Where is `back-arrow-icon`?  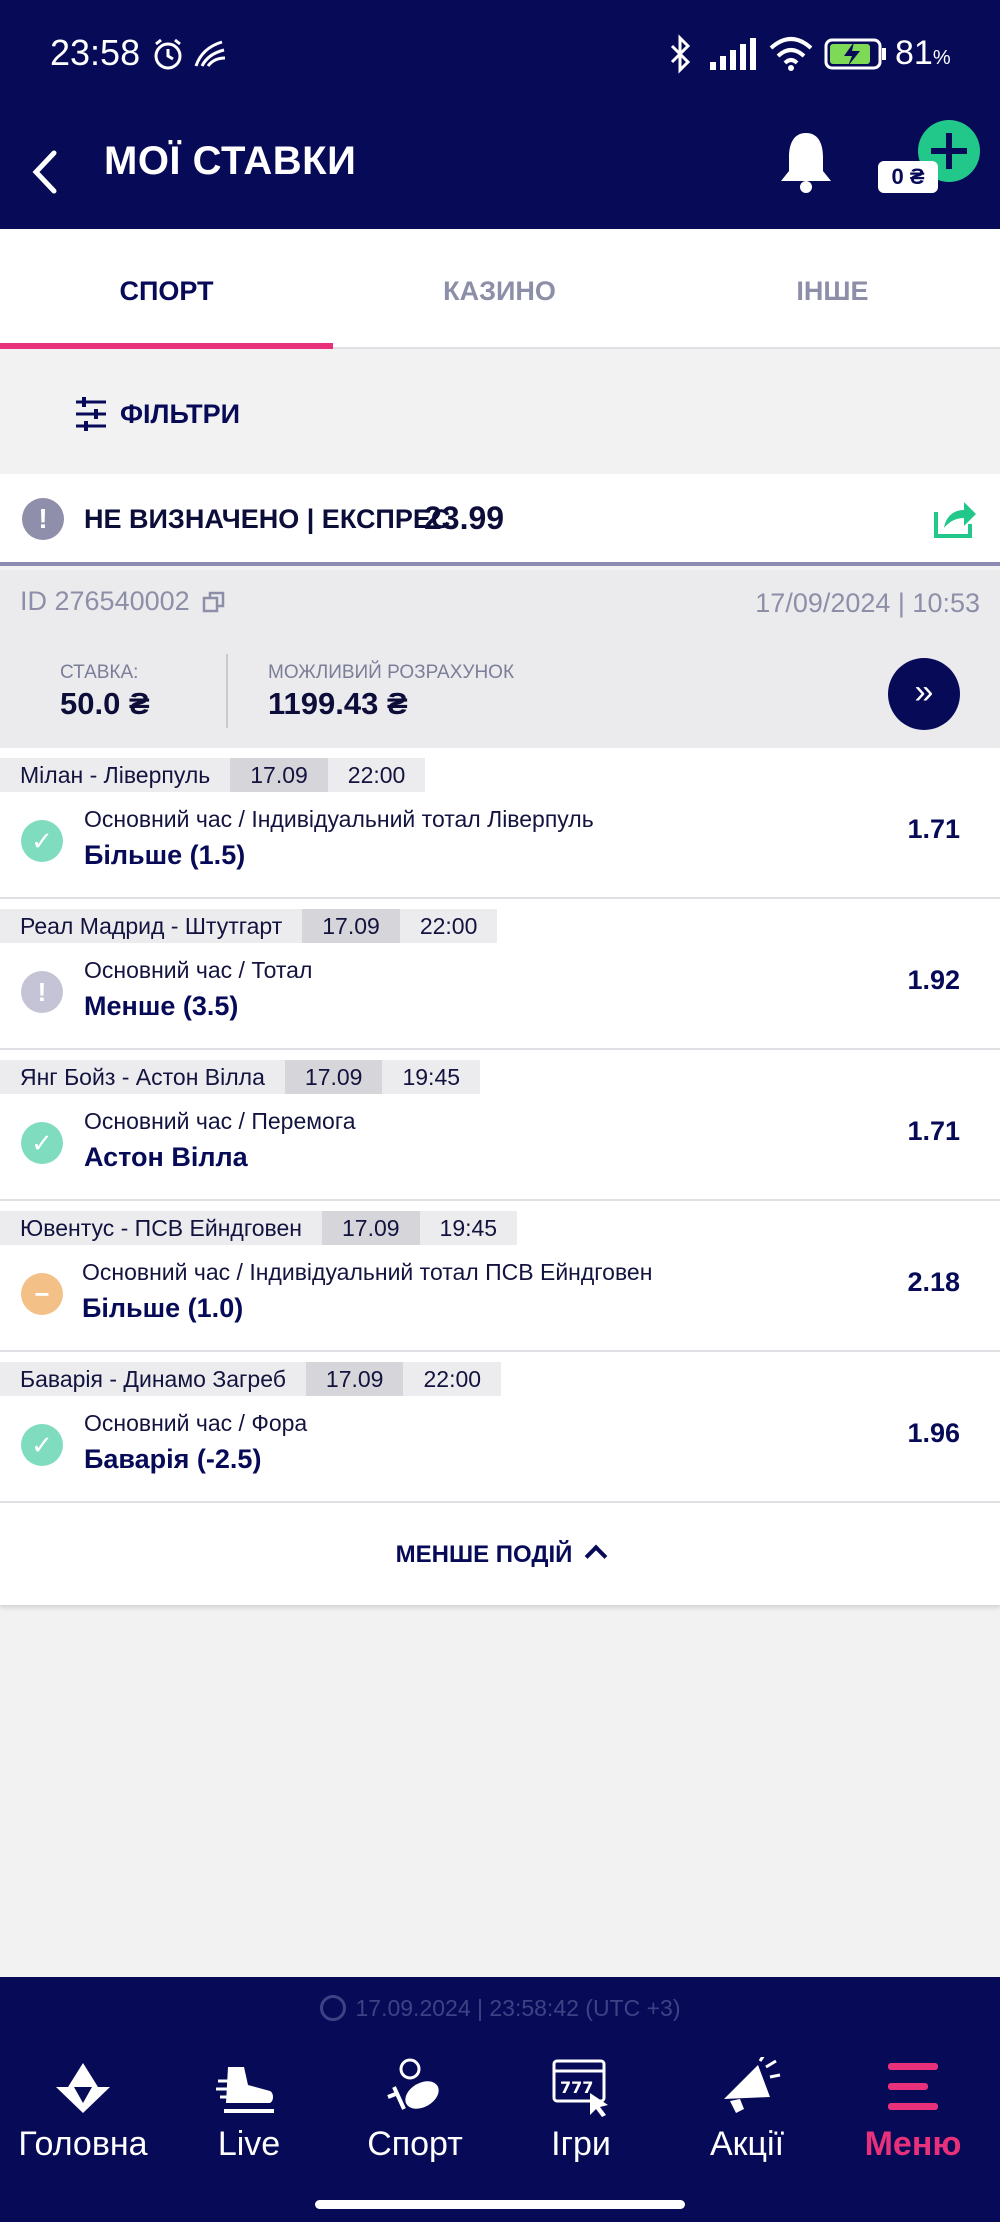 back-arrow-icon is located at coordinates (44, 172).